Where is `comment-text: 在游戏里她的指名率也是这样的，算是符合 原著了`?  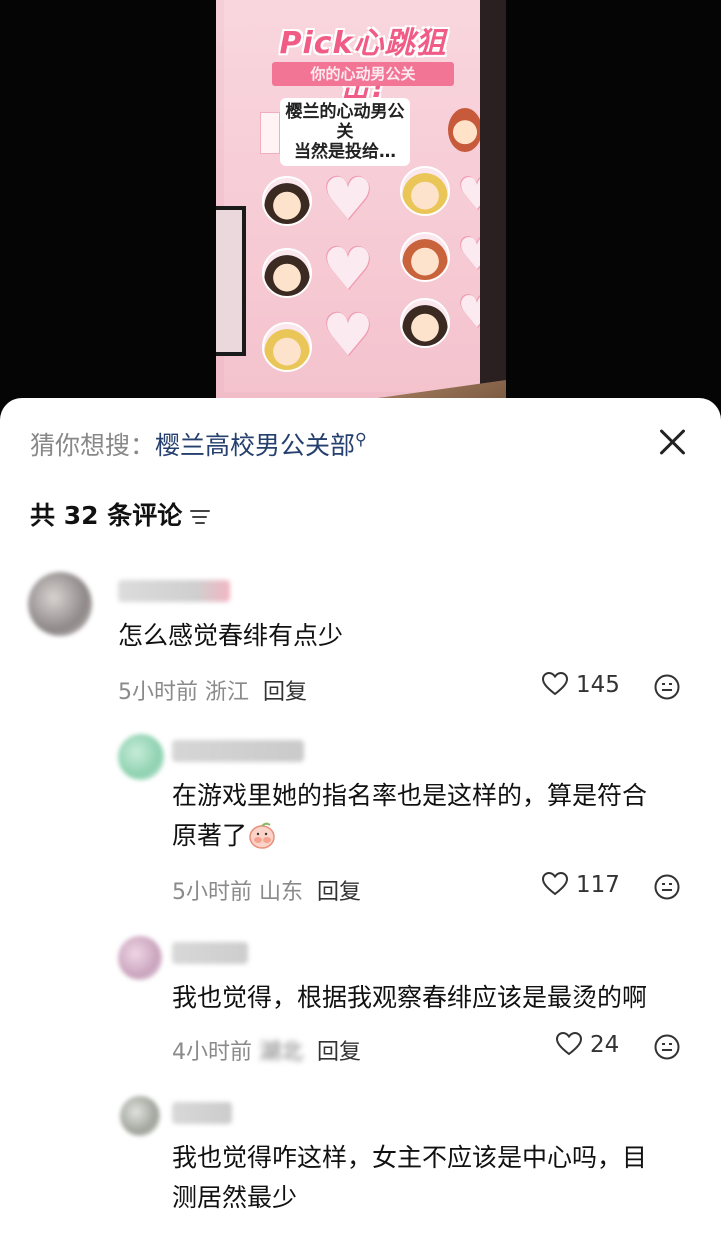 comment-text: 在游戏里她的指名率也是这样的，算是符合 原著了 is located at coordinates (410, 815).